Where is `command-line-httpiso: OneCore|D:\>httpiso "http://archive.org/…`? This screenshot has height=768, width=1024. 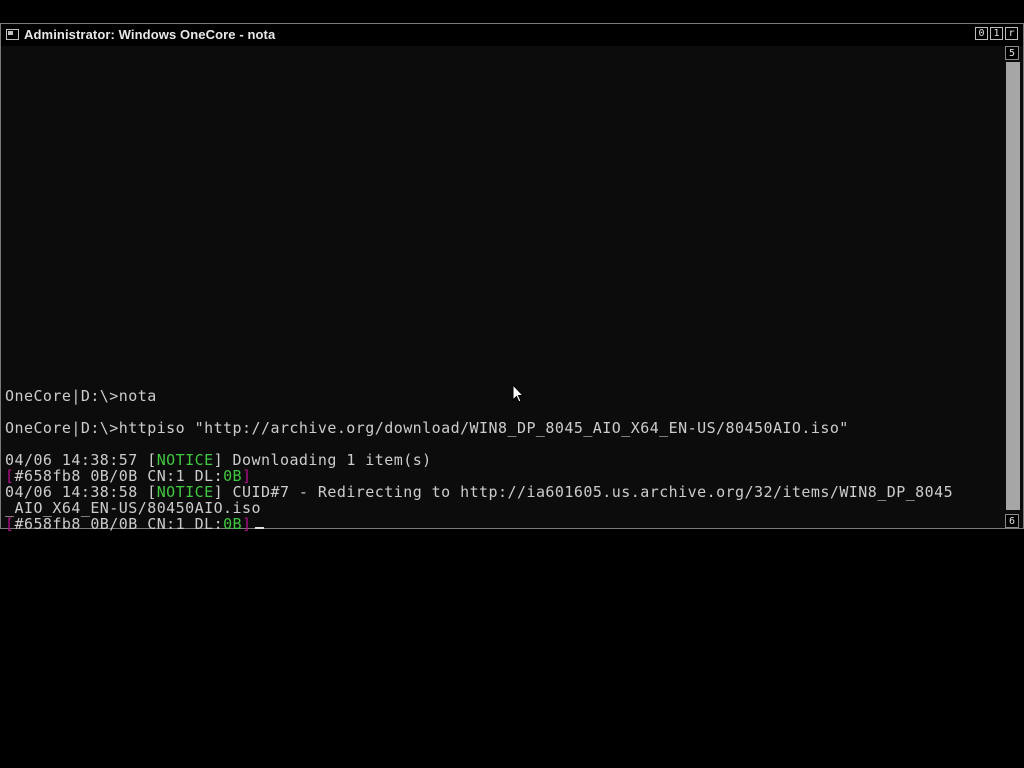
command-line-httpiso: OneCore|D:\>httpiso "http://archive.org/… is located at coordinates (427, 428).